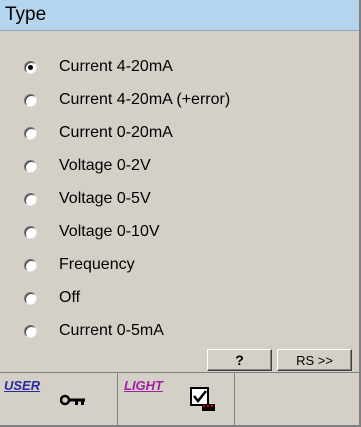  I want to click on option-off: Off, so click(52, 298).